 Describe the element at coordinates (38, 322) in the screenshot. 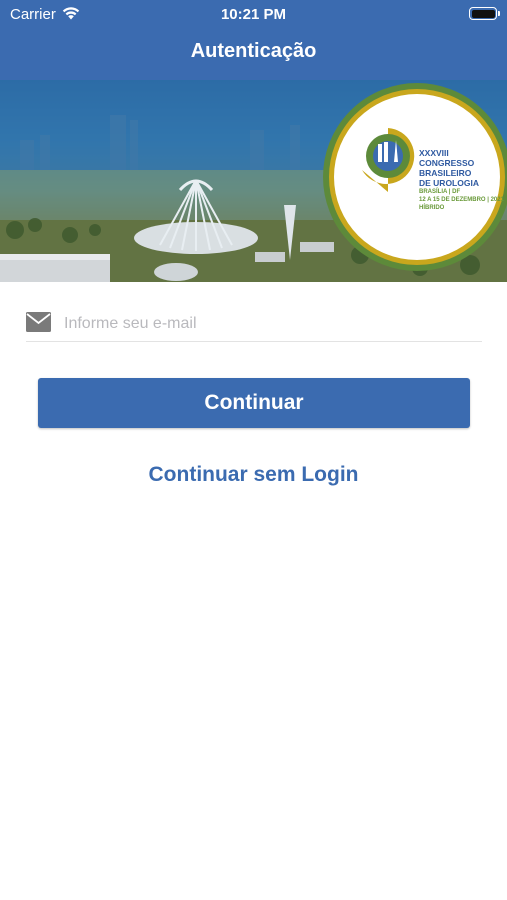

I see `envelope-icon` at that location.